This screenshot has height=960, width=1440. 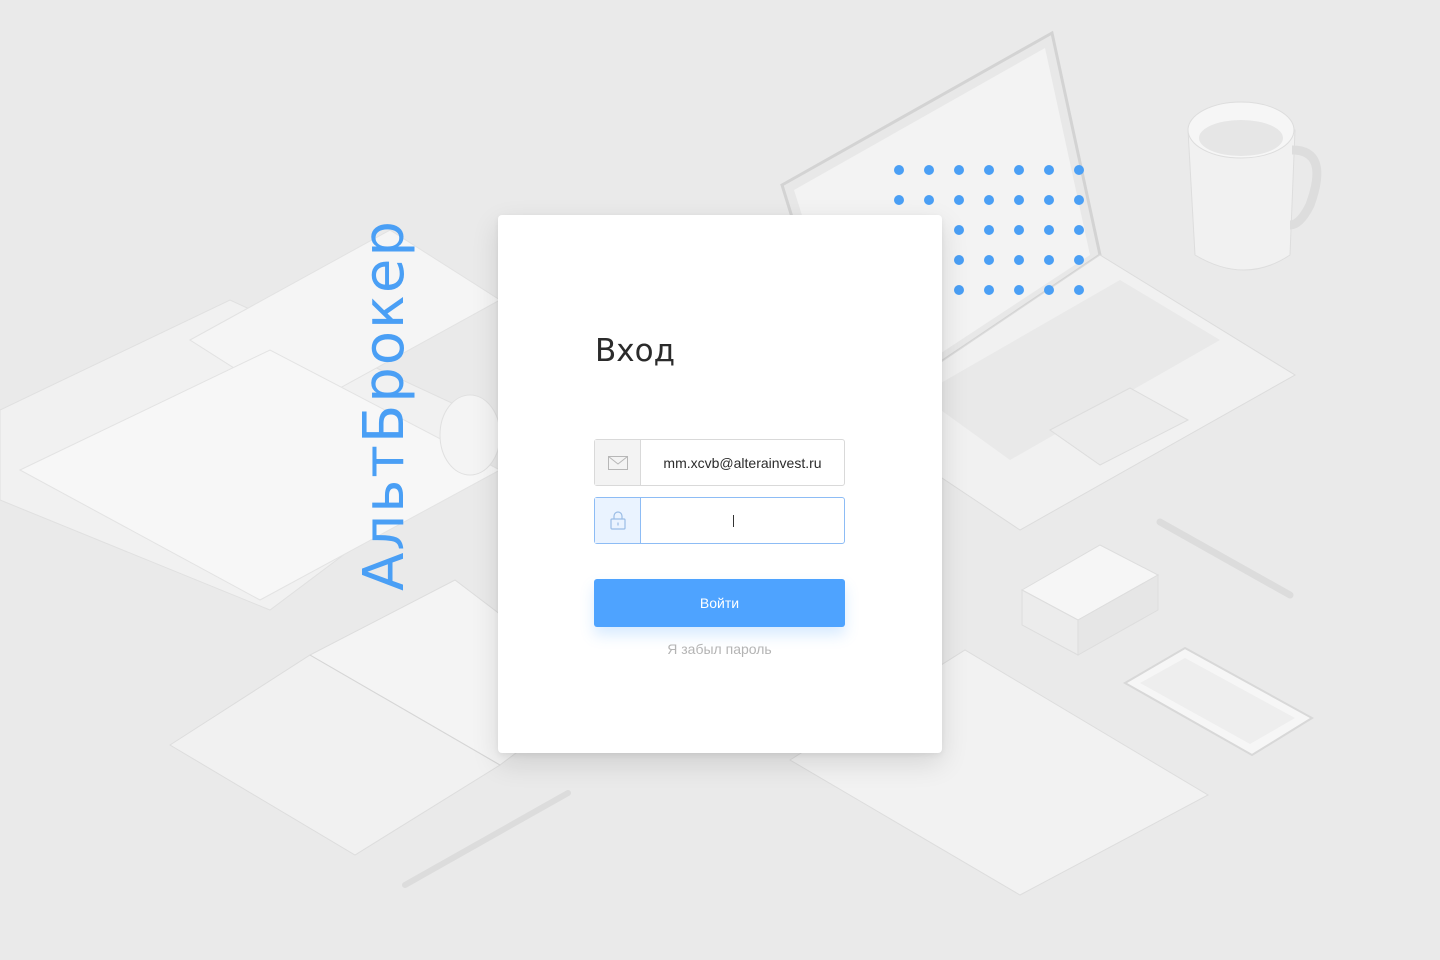 What do you see at coordinates (618, 462) in the screenshot?
I see `mail-icon` at bounding box center [618, 462].